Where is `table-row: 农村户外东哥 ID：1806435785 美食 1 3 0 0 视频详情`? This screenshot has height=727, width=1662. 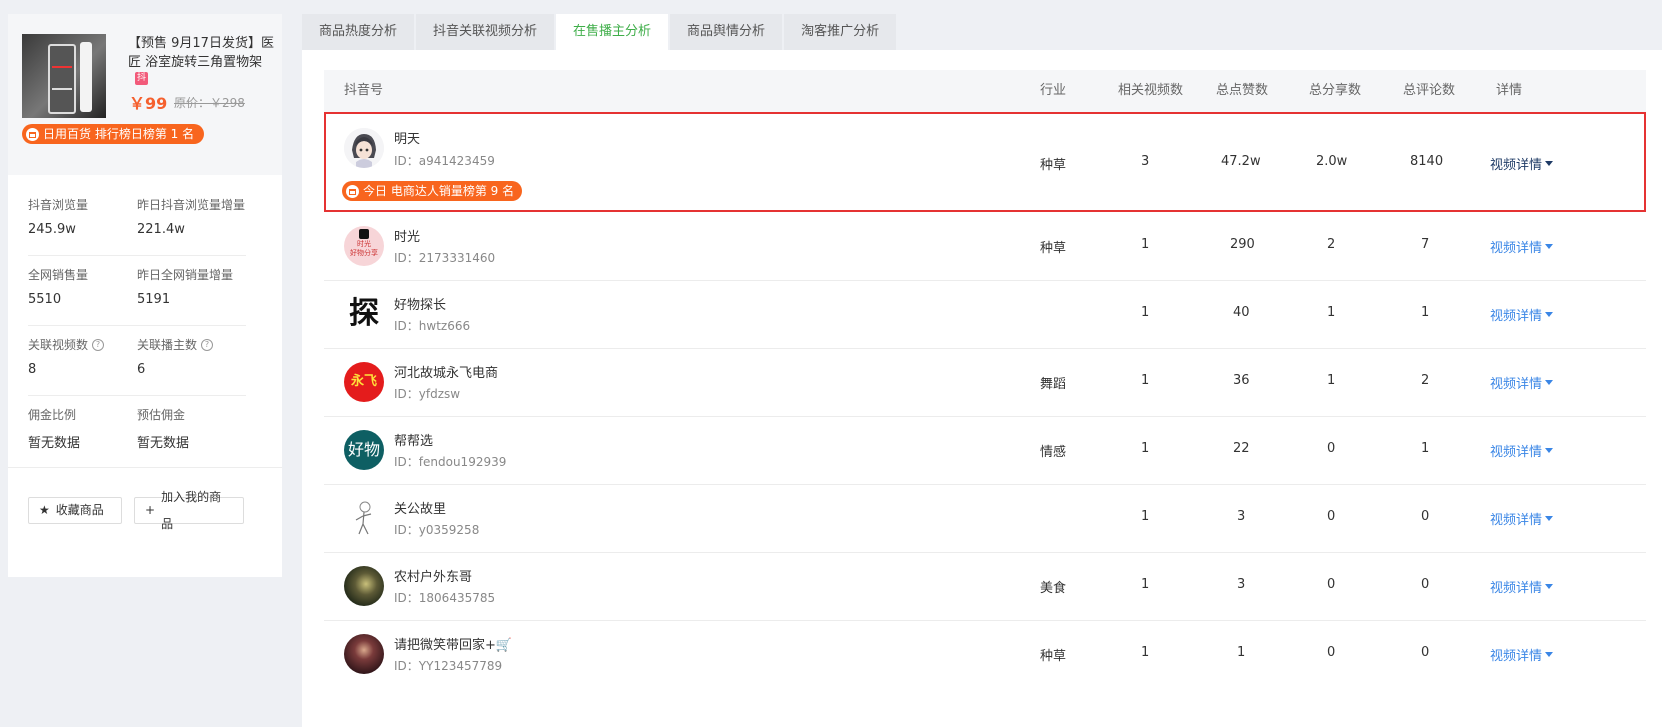 table-row: 农村户外东哥 ID：1806435785 美食 1 3 0 0 视频详情 is located at coordinates (985, 586).